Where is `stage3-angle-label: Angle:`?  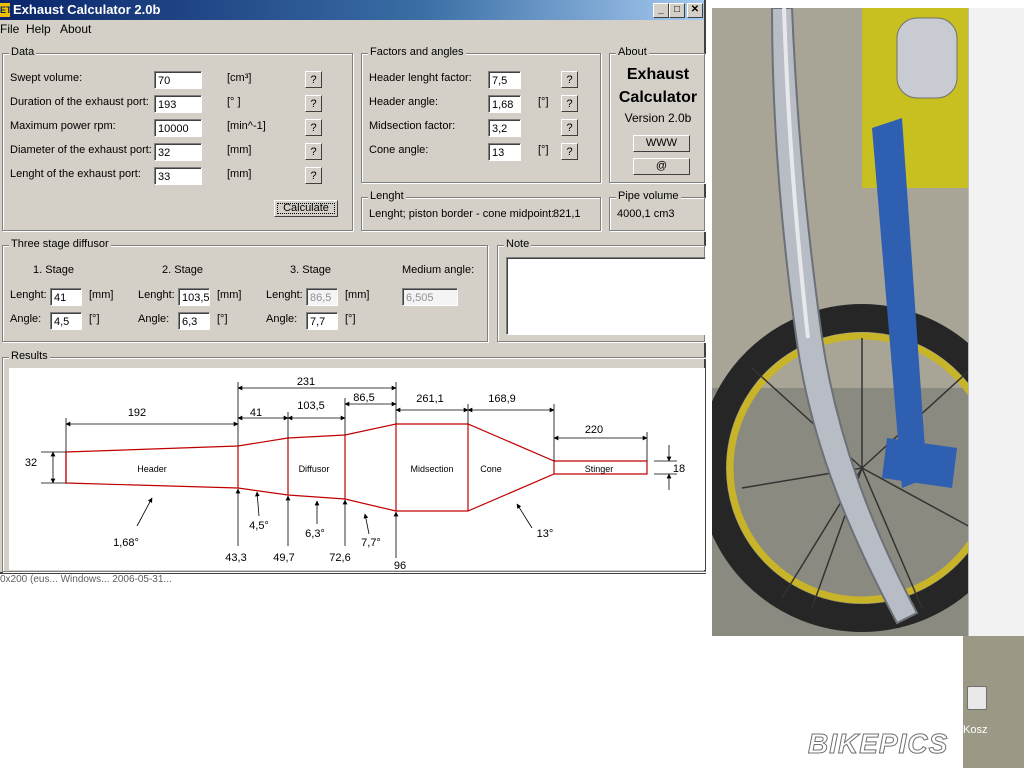 stage3-angle-label: Angle: is located at coordinates (282, 319).